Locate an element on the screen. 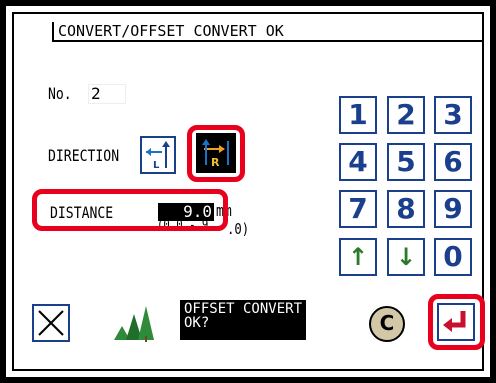 This screenshot has width=496, height=383. close-icon is located at coordinates (51, 323).